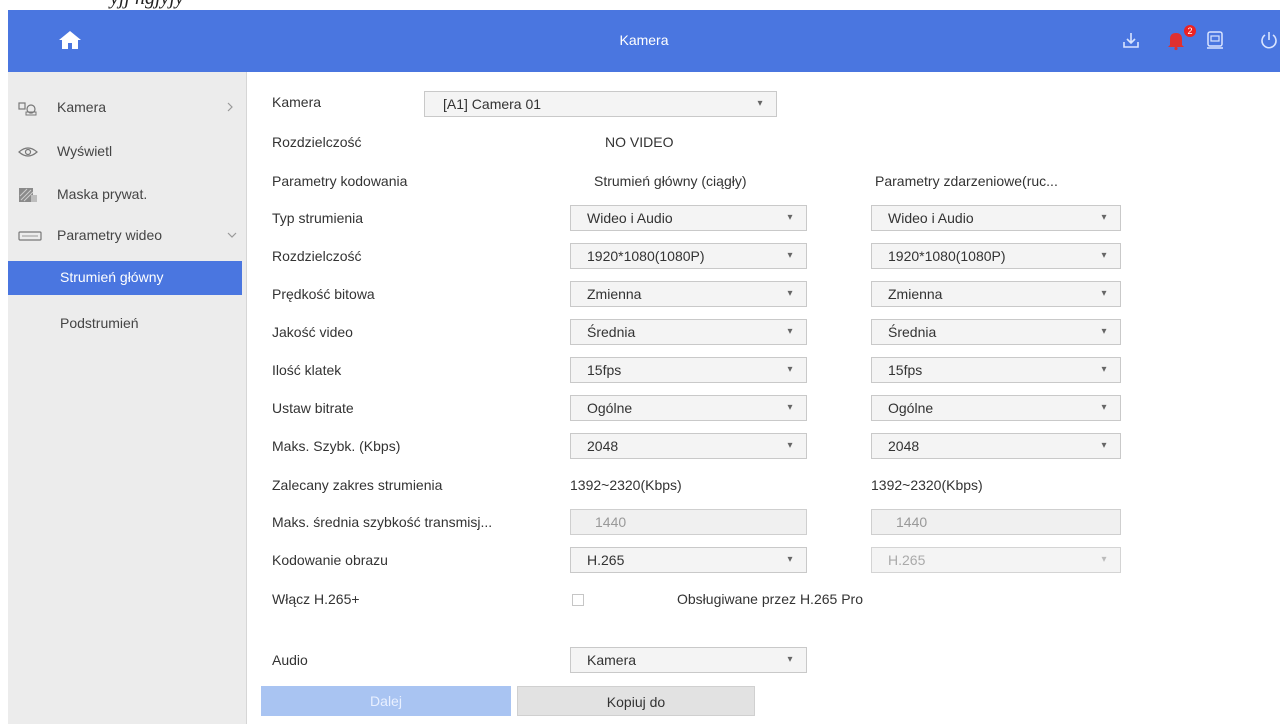 The height and width of the screenshot is (724, 1280). Describe the element at coordinates (336, 446) in the screenshot. I see `row-label-max-bitrate: Maks. Szybk. (Kbps)` at that location.